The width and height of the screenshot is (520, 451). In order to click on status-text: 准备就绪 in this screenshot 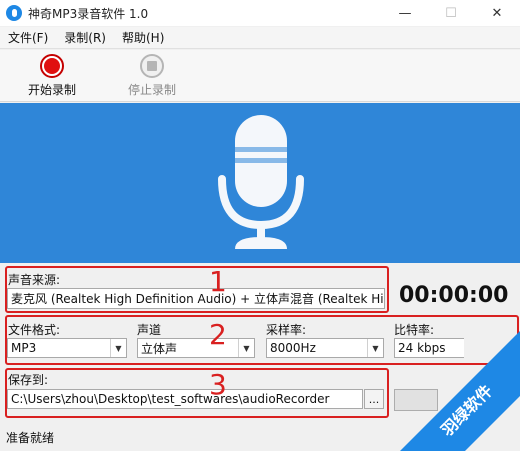, I will do `click(30, 438)`.